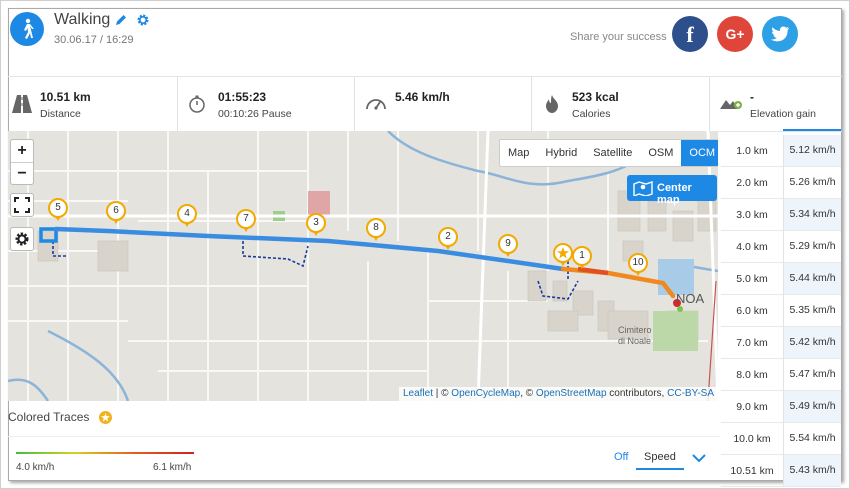  Describe the element at coordinates (812, 214) in the screenshot. I see `split-speed: 5.34 km/h` at that location.